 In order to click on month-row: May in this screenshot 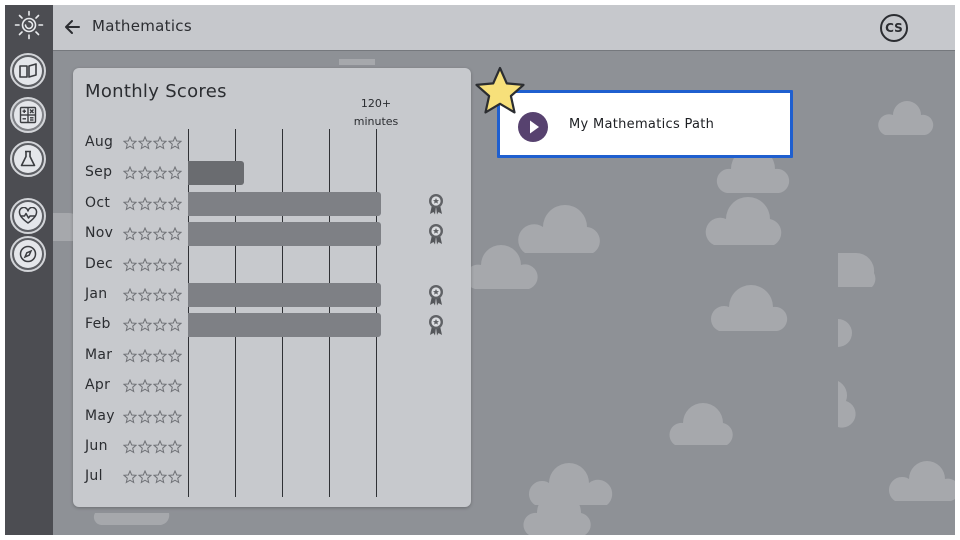, I will do `click(275, 417)`.